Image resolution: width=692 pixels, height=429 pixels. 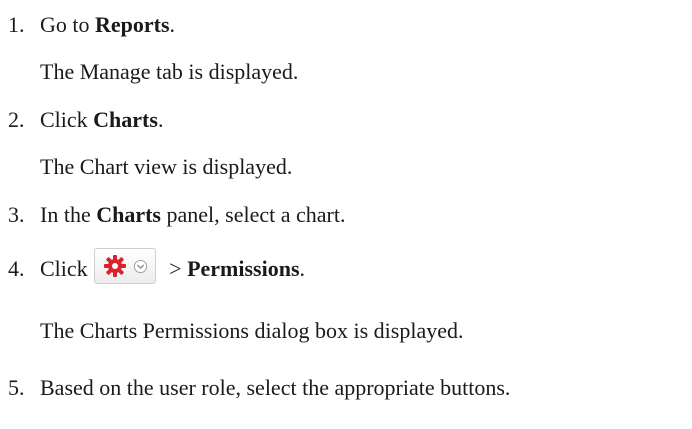 I want to click on gear-icon, so click(x=114, y=266).